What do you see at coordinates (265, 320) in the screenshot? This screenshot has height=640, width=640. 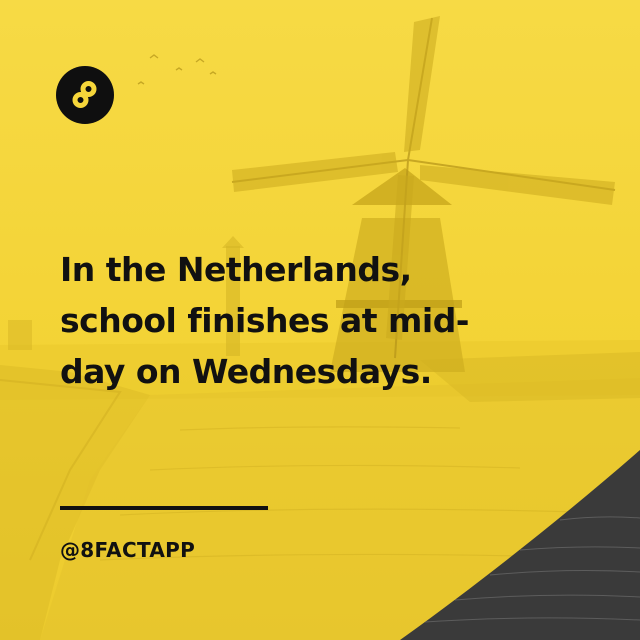 I see `fact-line: school finishes at mid-` at bounding box center [265, 320].